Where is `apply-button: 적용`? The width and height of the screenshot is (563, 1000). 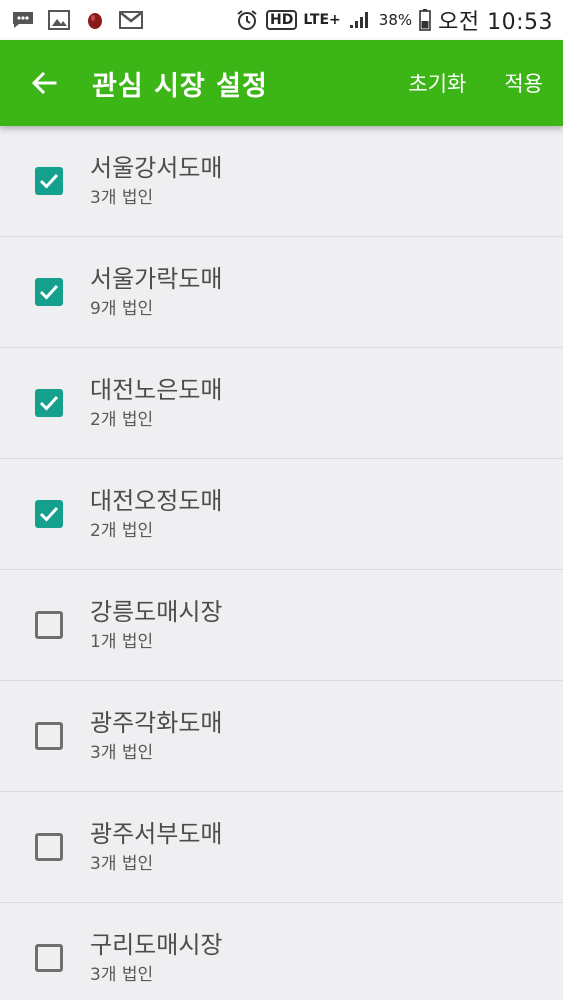
apply-button: 적용 is located at coordinates (523, 83).